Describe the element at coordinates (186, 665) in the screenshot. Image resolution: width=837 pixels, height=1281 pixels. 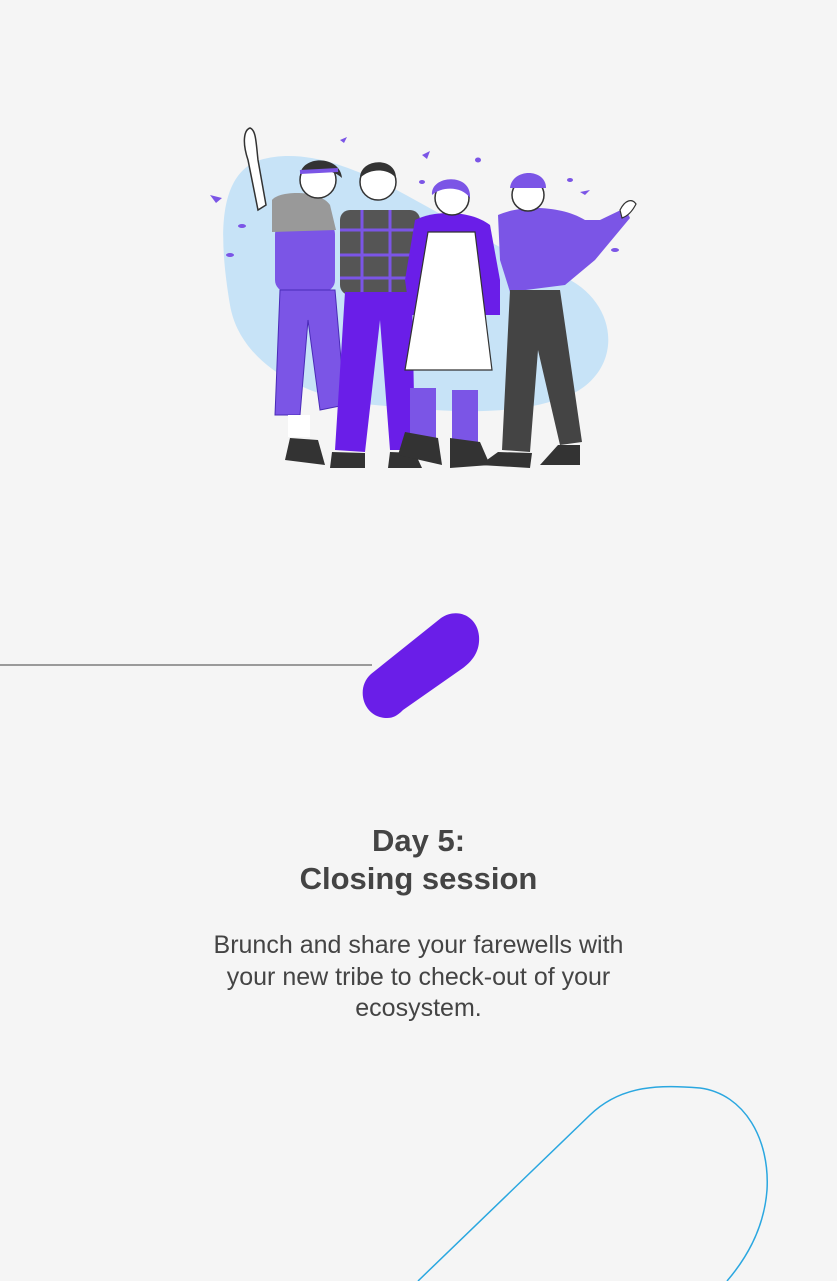
I see `timeline-line` at that location.